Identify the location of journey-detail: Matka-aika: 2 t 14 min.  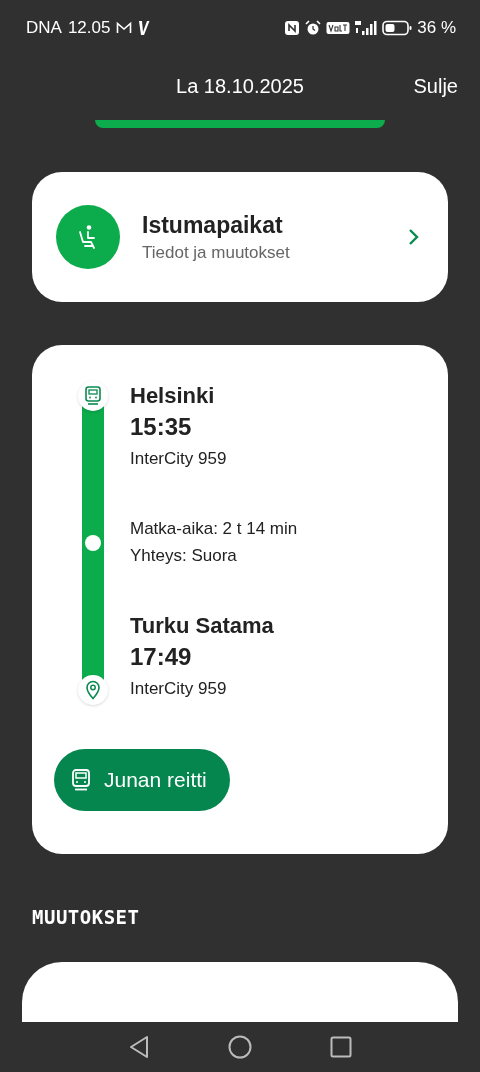
(214, 529).